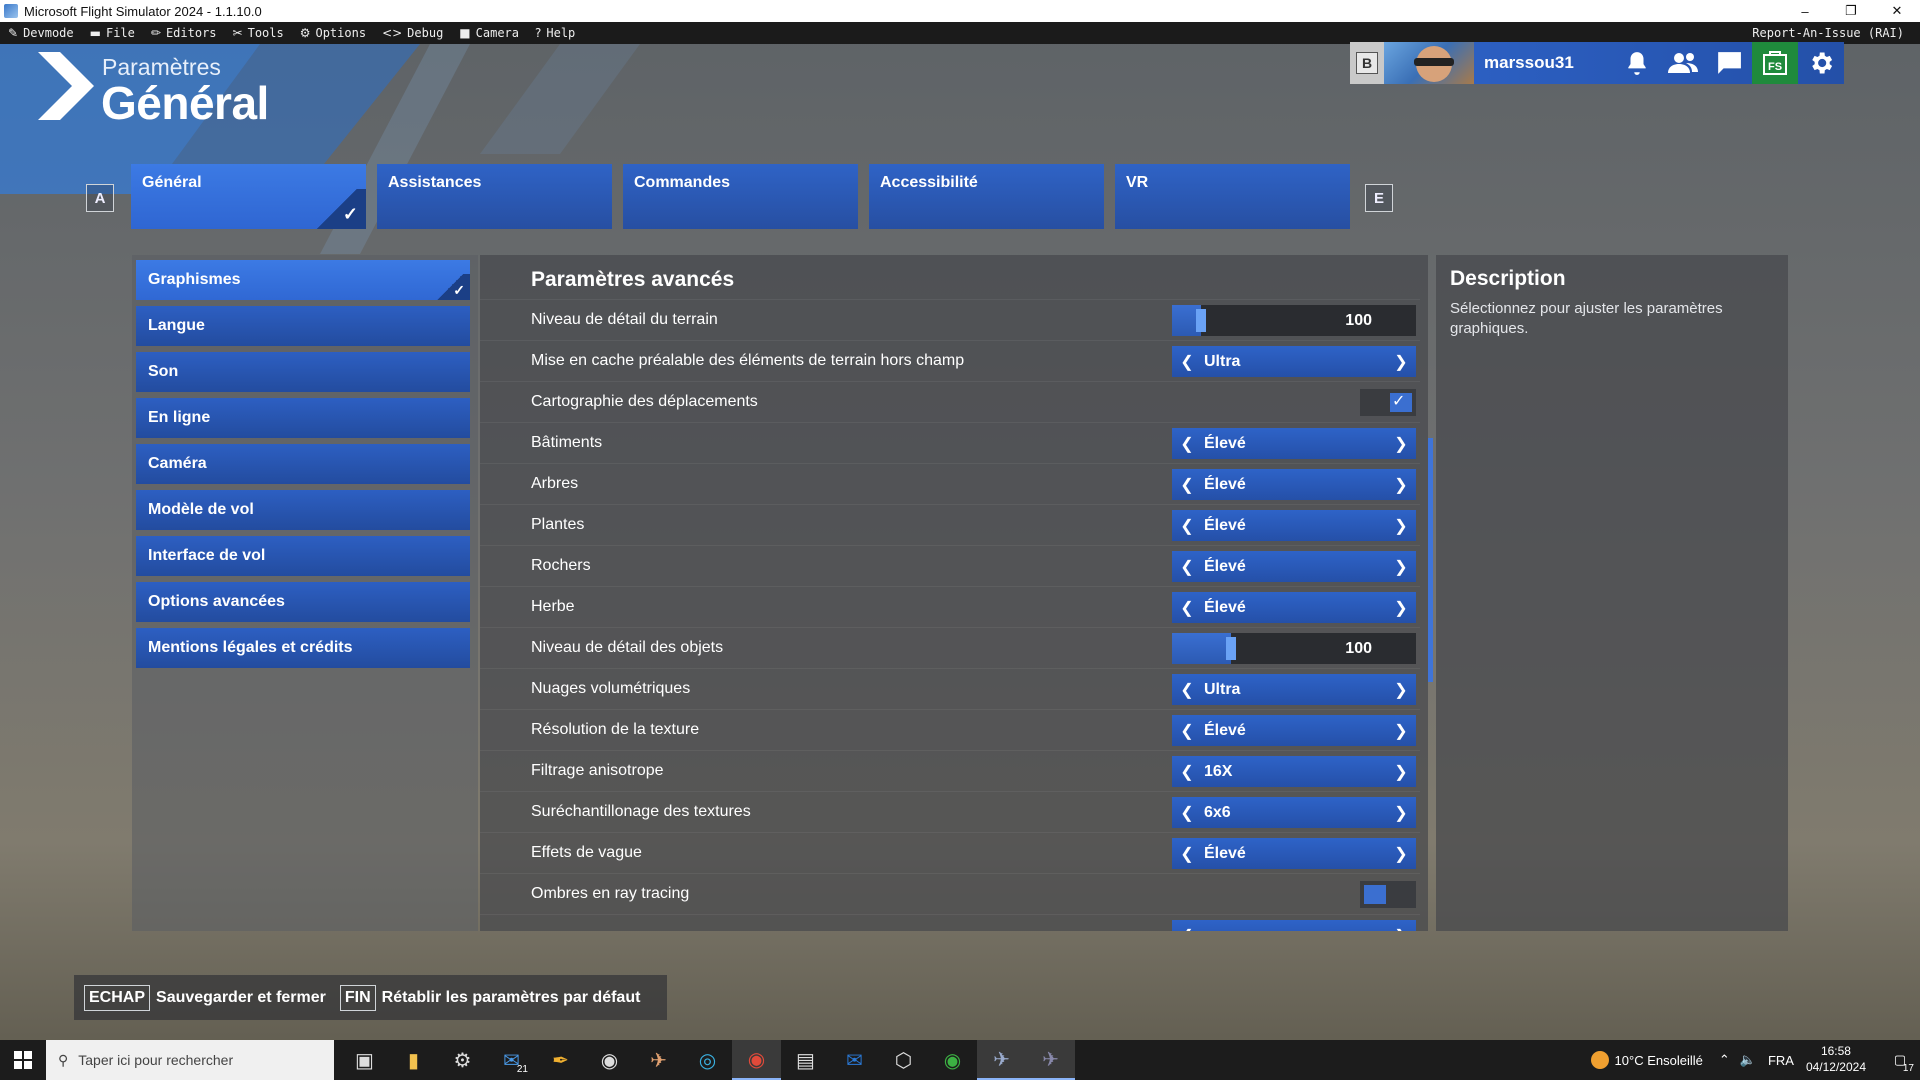  I want to click on file-explorer-icon: ▮, so click(413, 1060).